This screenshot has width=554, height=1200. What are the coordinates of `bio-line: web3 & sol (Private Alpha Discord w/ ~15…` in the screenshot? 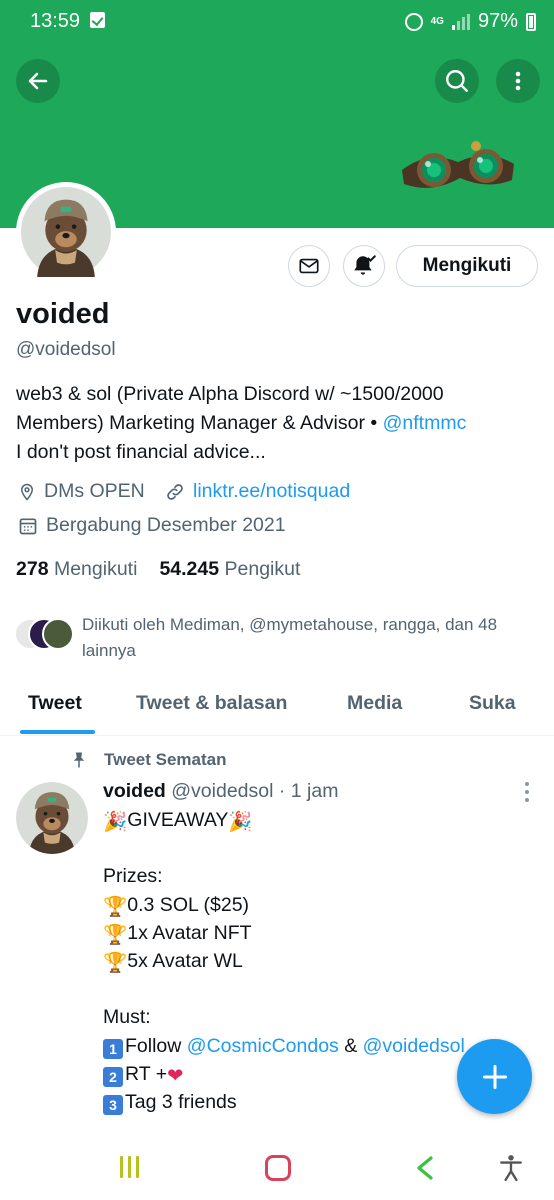 It's located at (230, 394).